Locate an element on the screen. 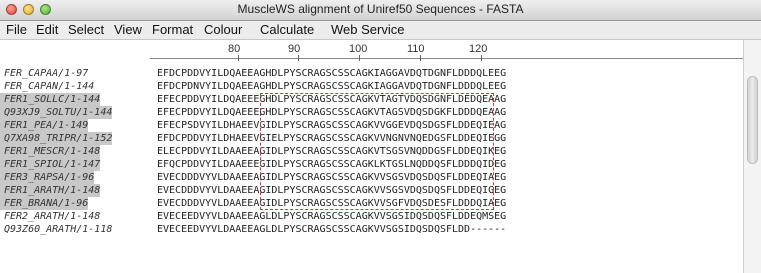 The width and height of the screenshot is (761, 273). sequence-id-selected: FER1_ARATH/1-148 is located at coordinates (50, 190).